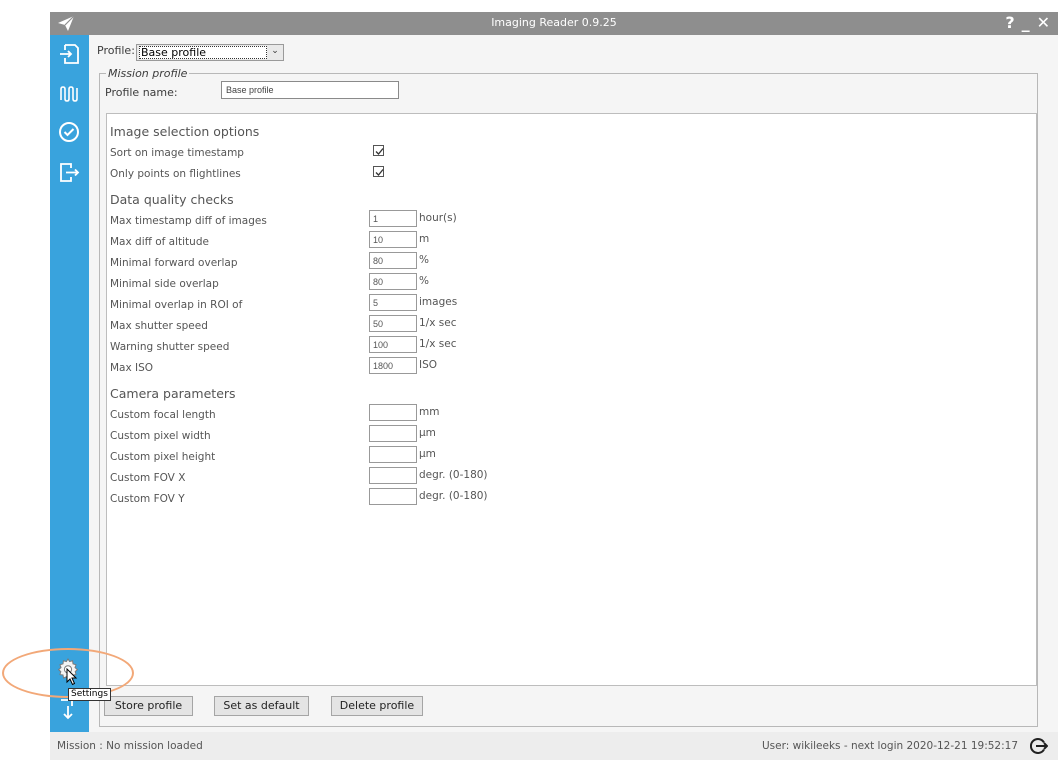 The image size is (1058, 769). Describe the element at coordinates (69, 383) in the screenshot. I see `sidebar` at that location.